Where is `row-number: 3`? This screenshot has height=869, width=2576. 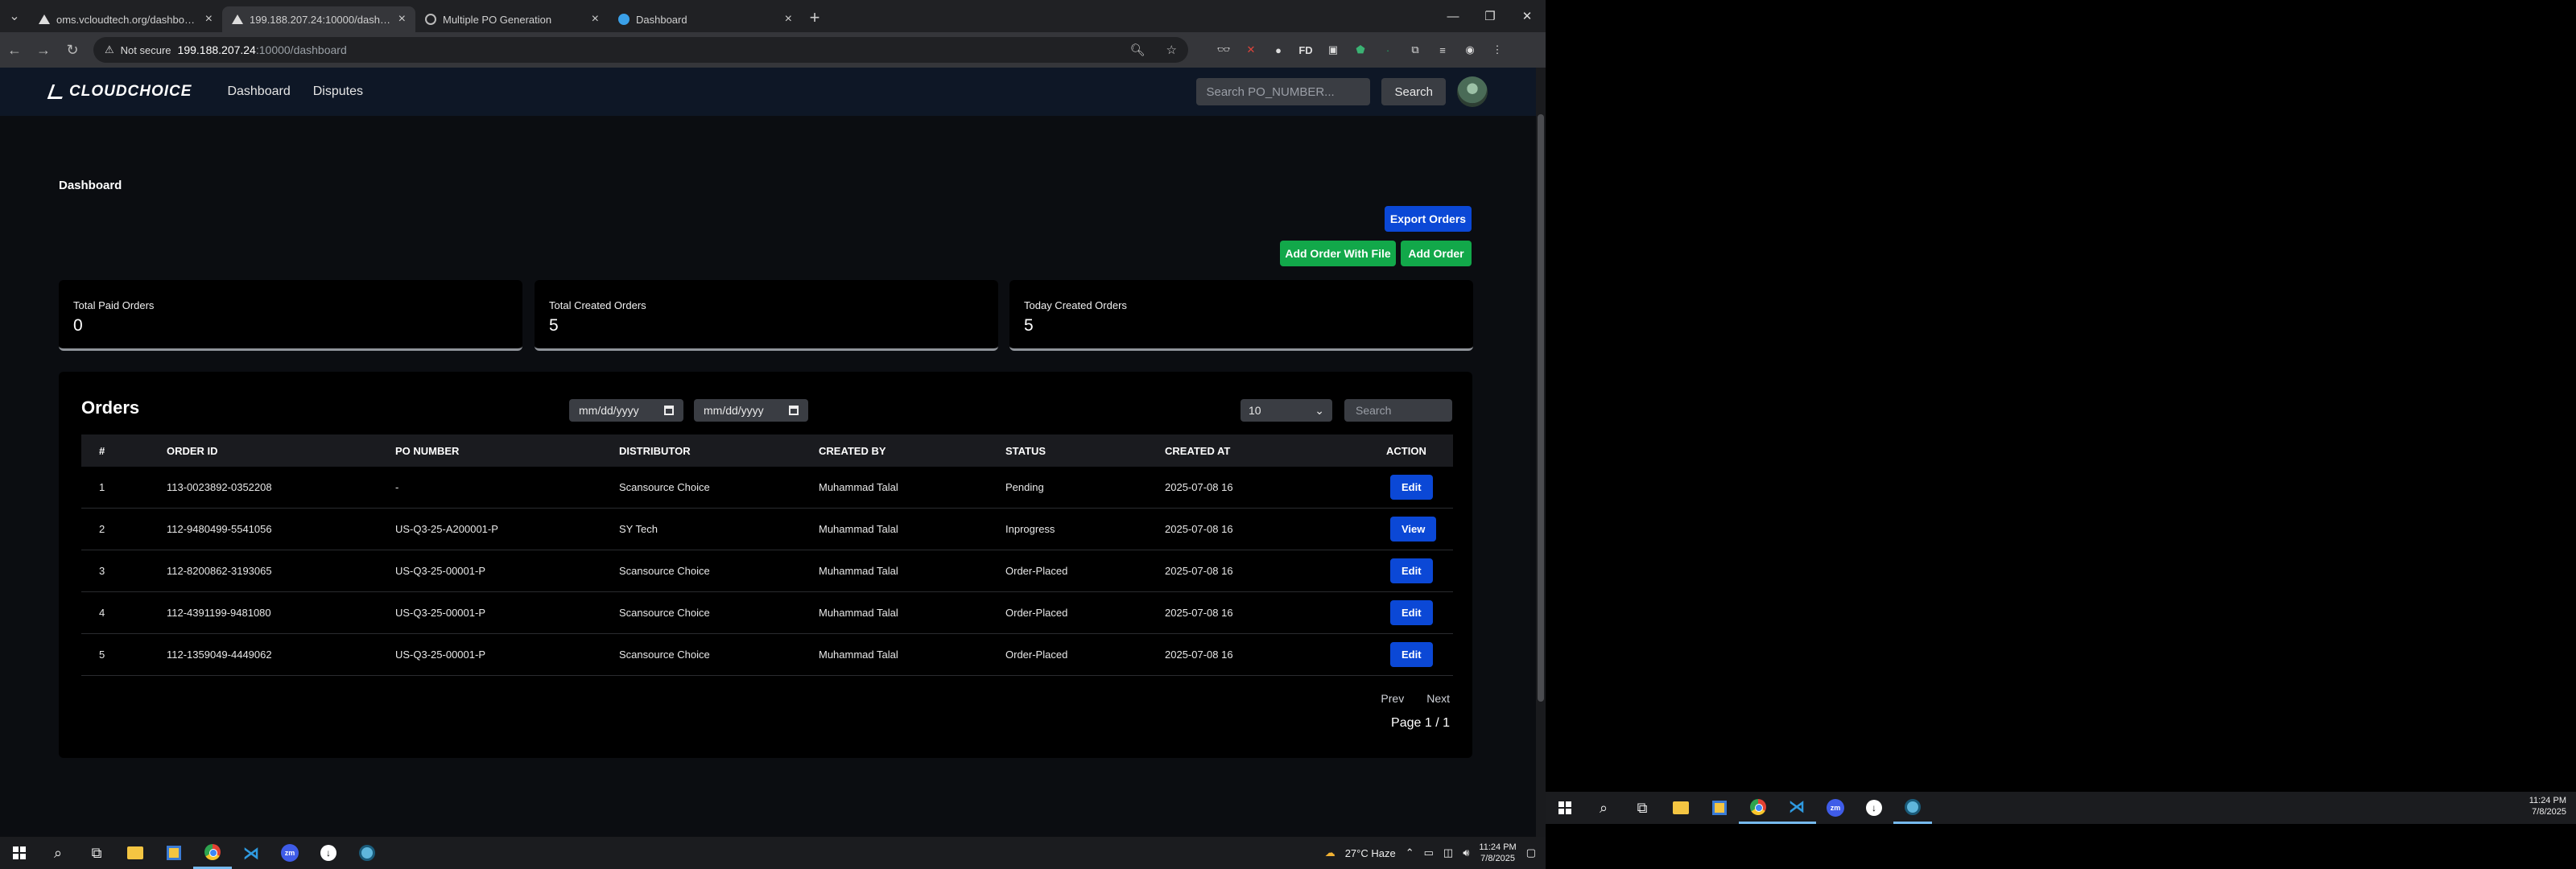 row-number: 3 is located at coordinates (102, 571).